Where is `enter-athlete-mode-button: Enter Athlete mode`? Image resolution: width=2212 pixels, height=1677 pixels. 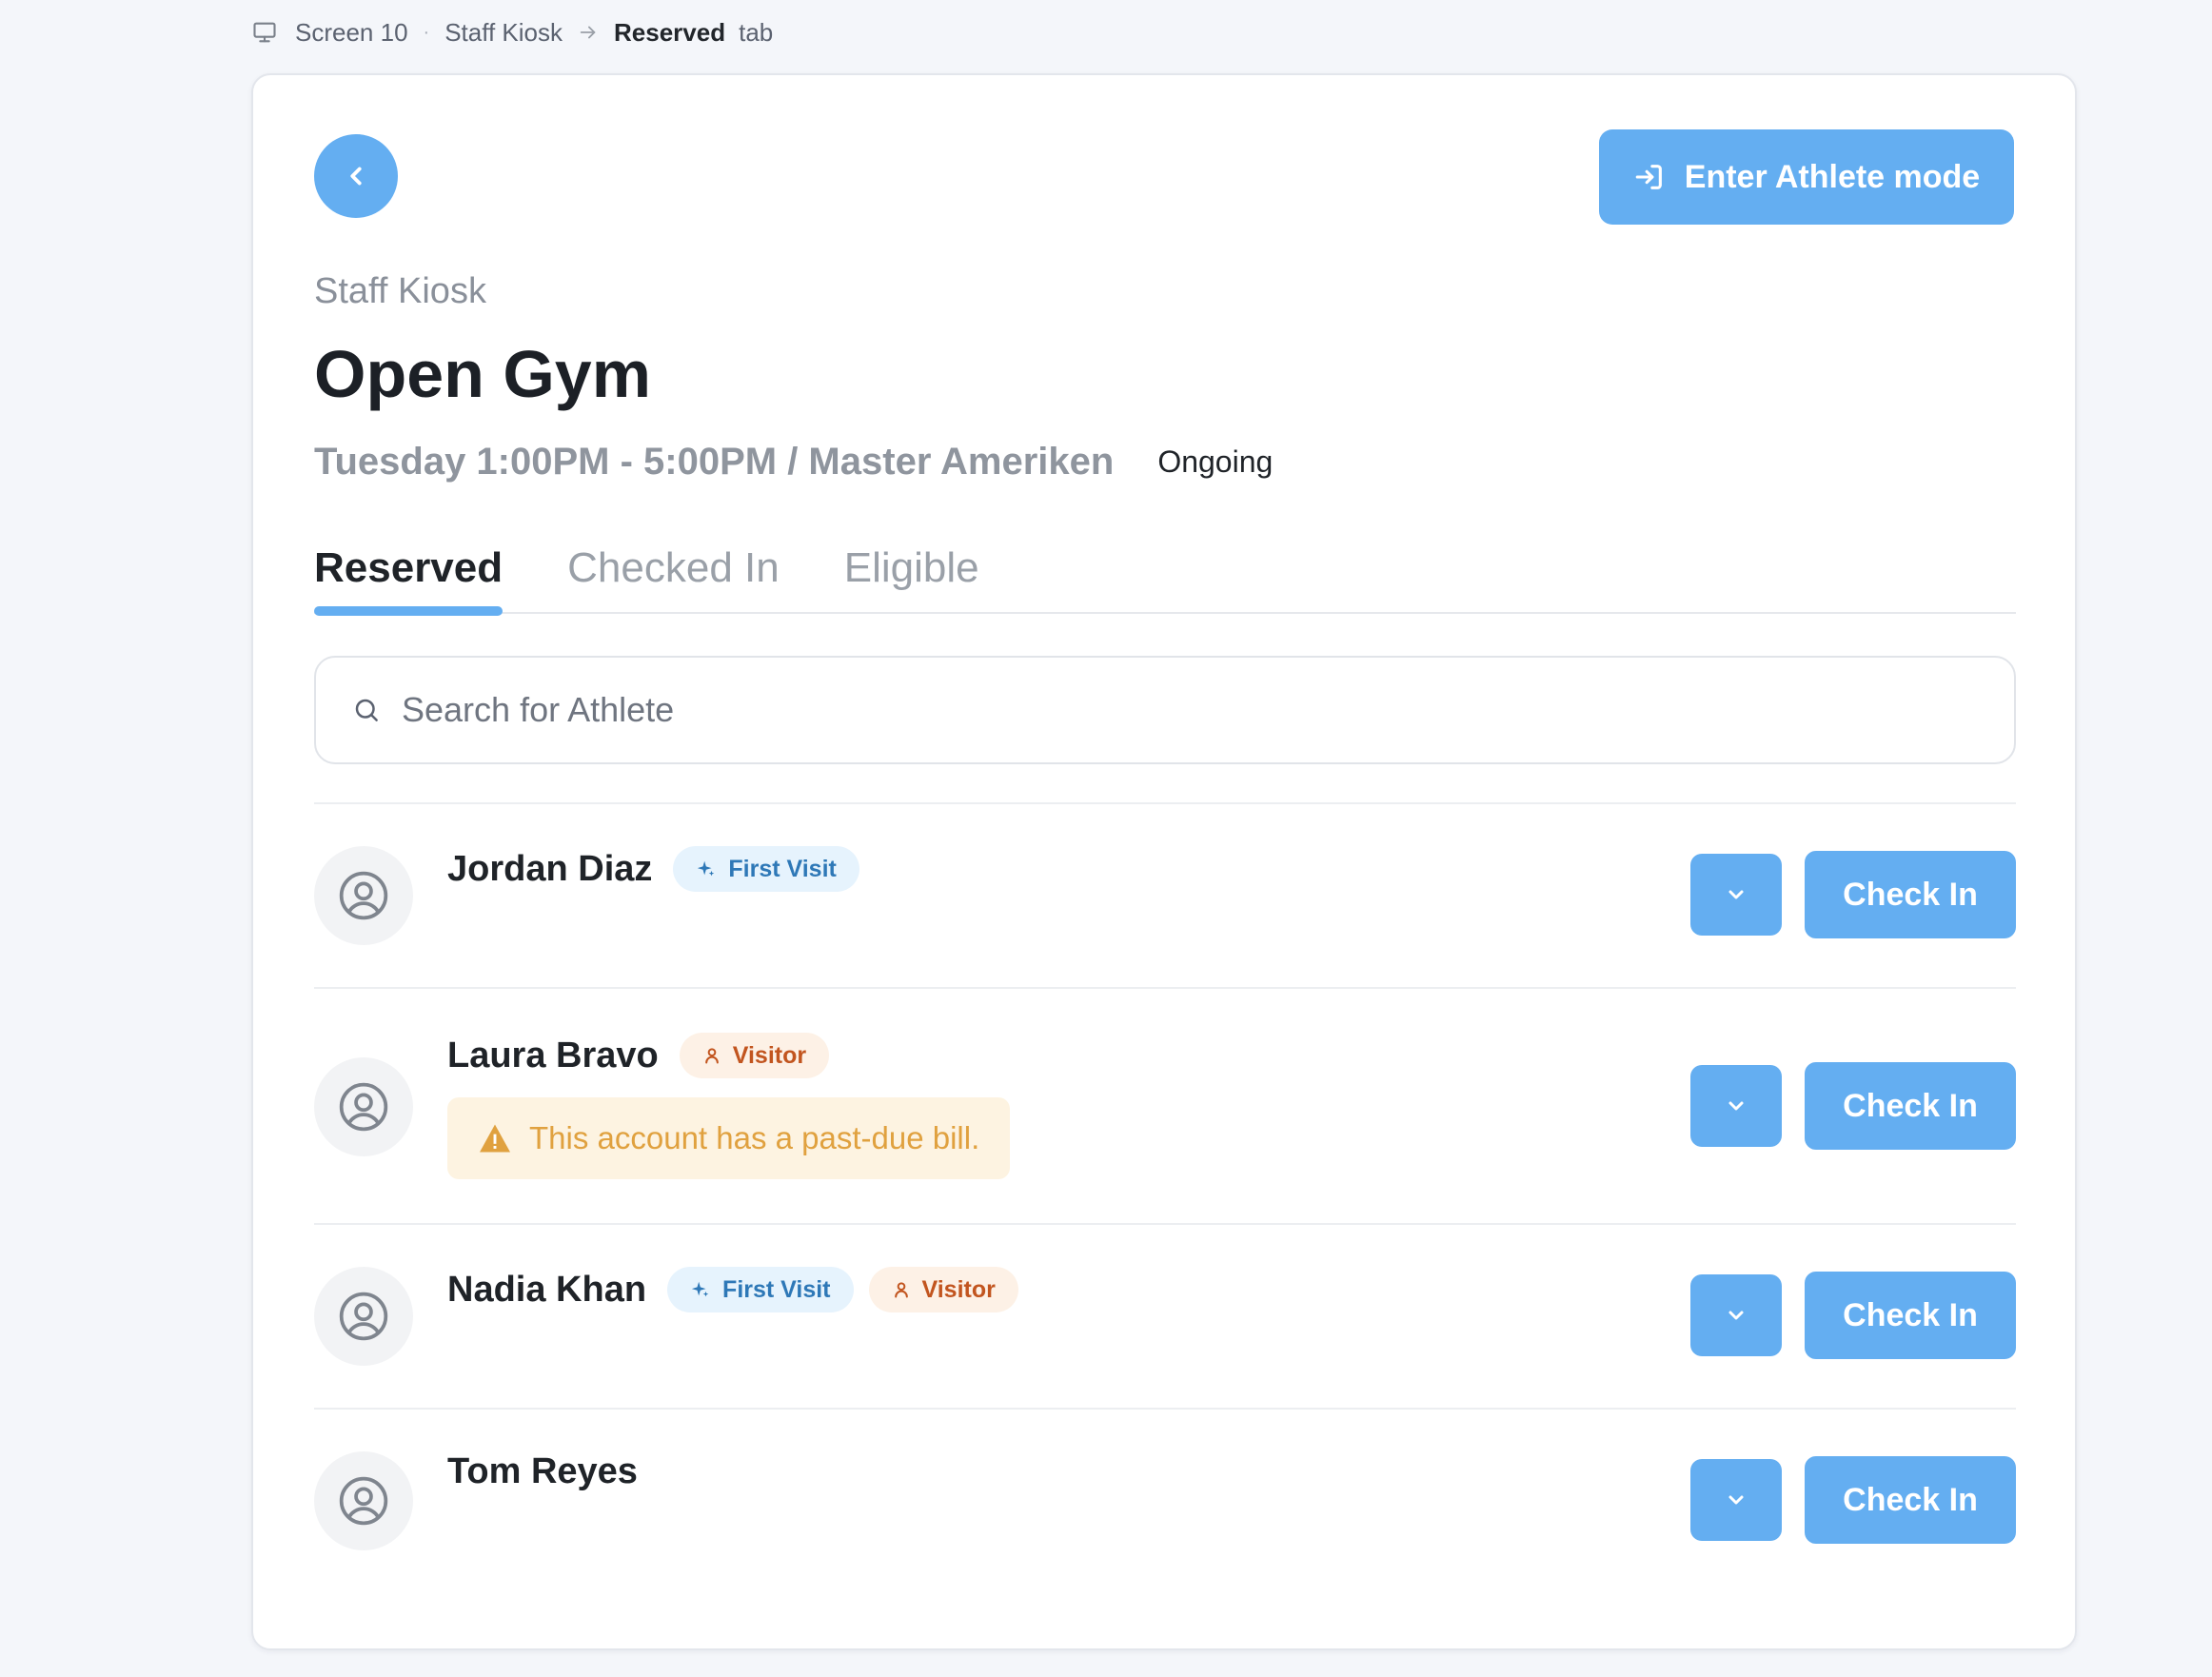 enter-athlete-mode-button: Enter Athlete mode is located at coordinates (1806, 177).